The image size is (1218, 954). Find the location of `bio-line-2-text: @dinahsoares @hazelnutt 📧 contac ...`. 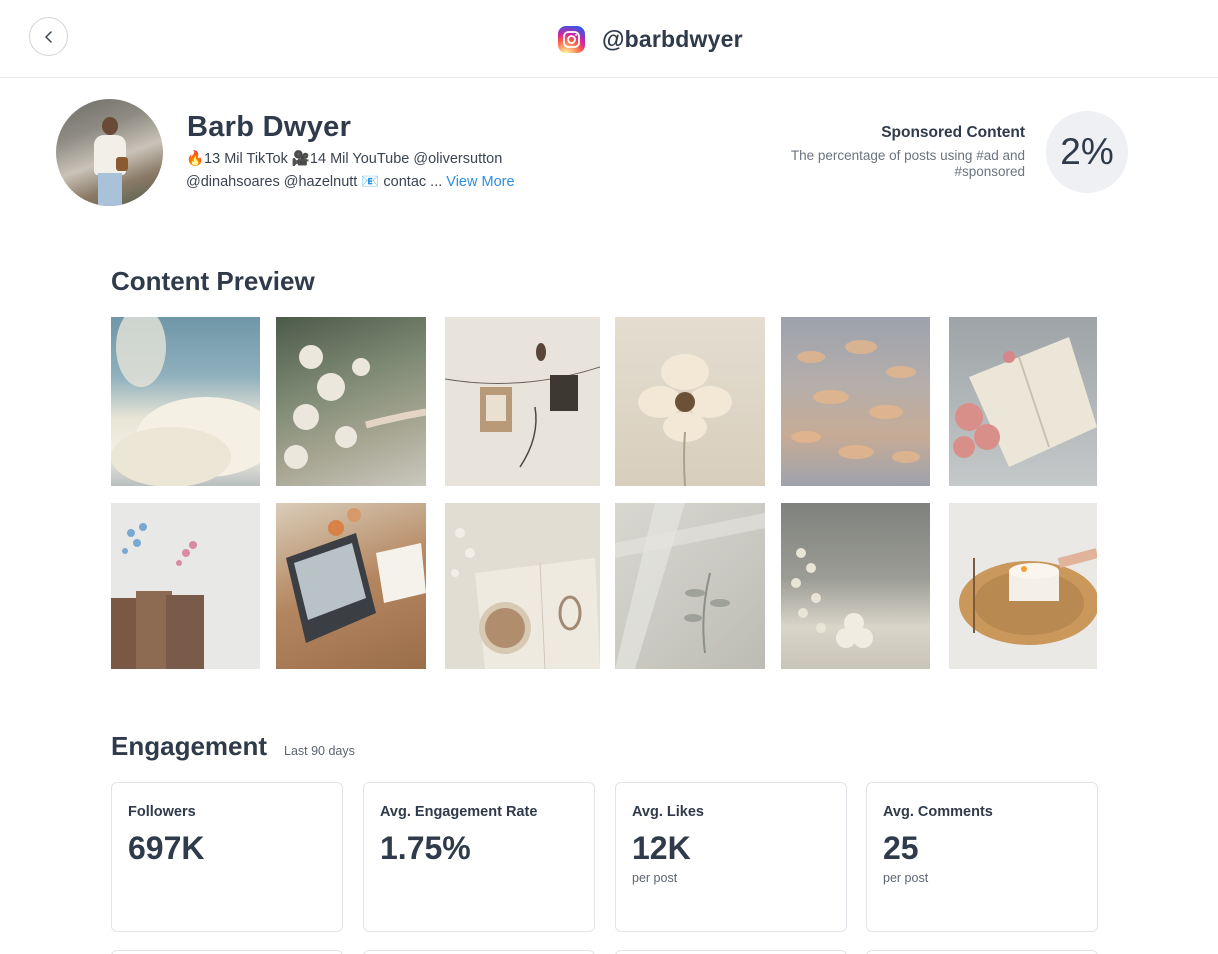

bio-line-2-text: @dinahsoares @hazelnutt 📧 contac ... is located at coordinates (314, 182).